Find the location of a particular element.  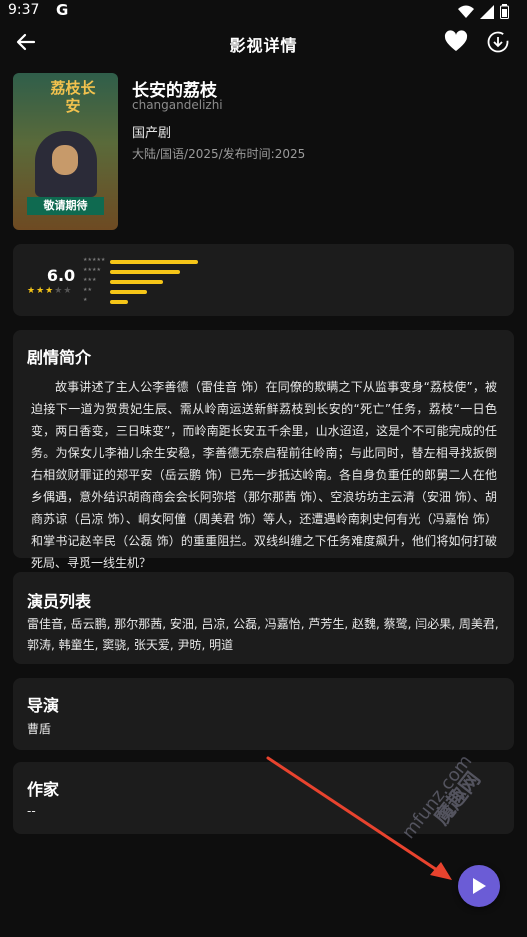

download-circle-icon is located at coordinates (498, 42).